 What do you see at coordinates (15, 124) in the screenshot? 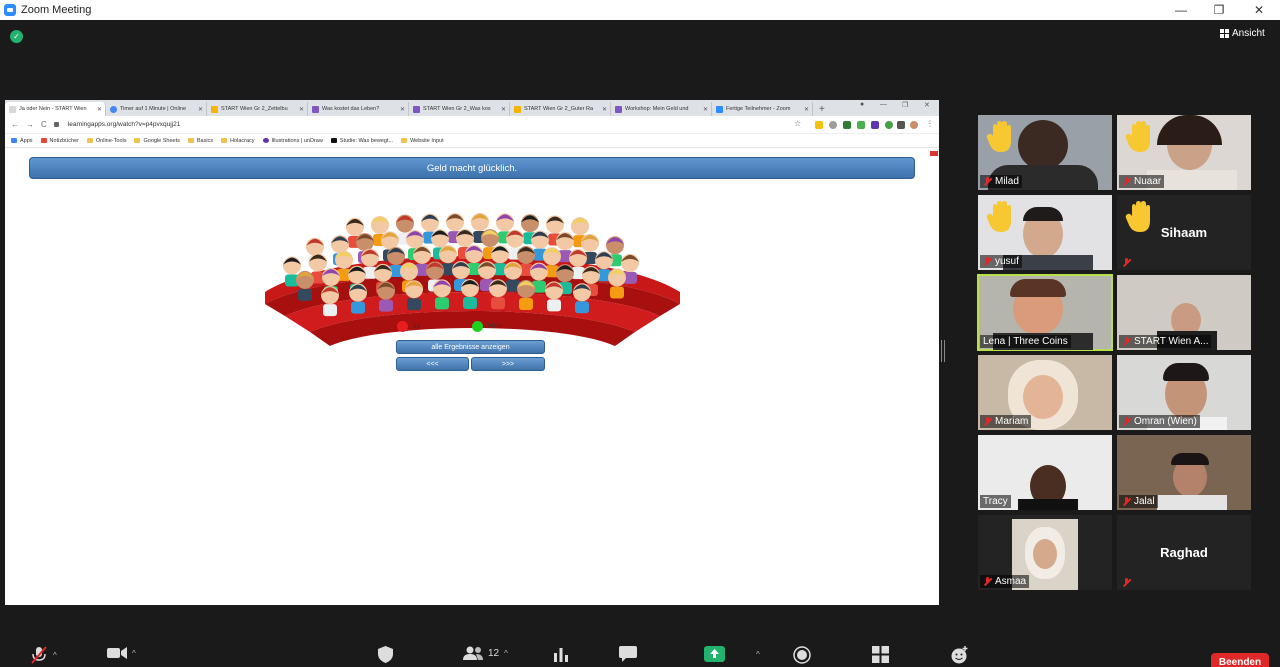
I see `back-icon: ←` at bounding box center [15, 124].